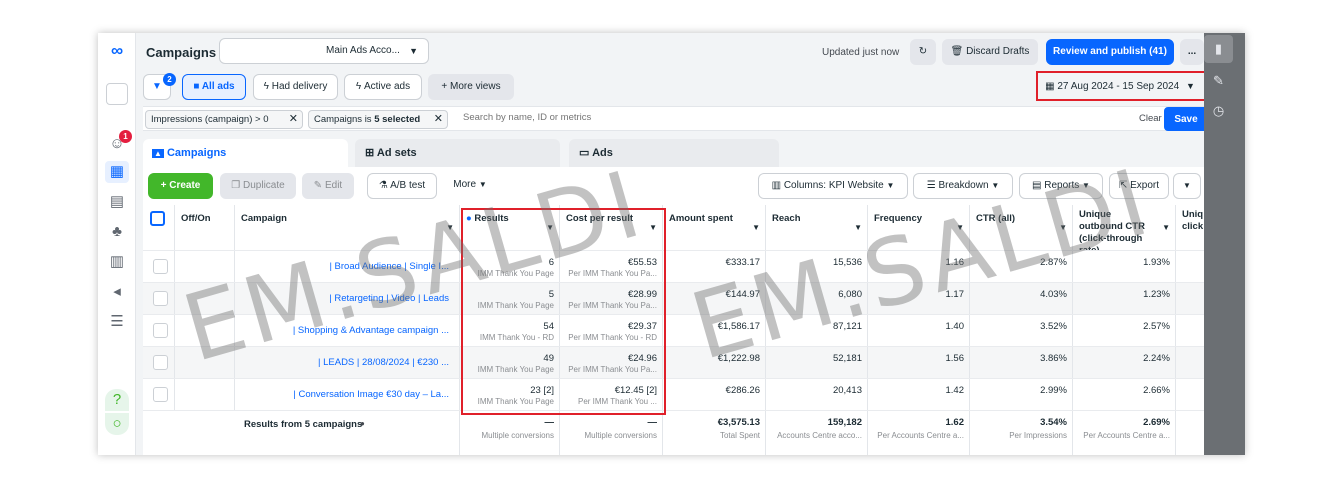 This screenshot has width=1344, height=490. I want to click on columns-button: ▥ Columns: KPI Website ▼, so click(833, 186).